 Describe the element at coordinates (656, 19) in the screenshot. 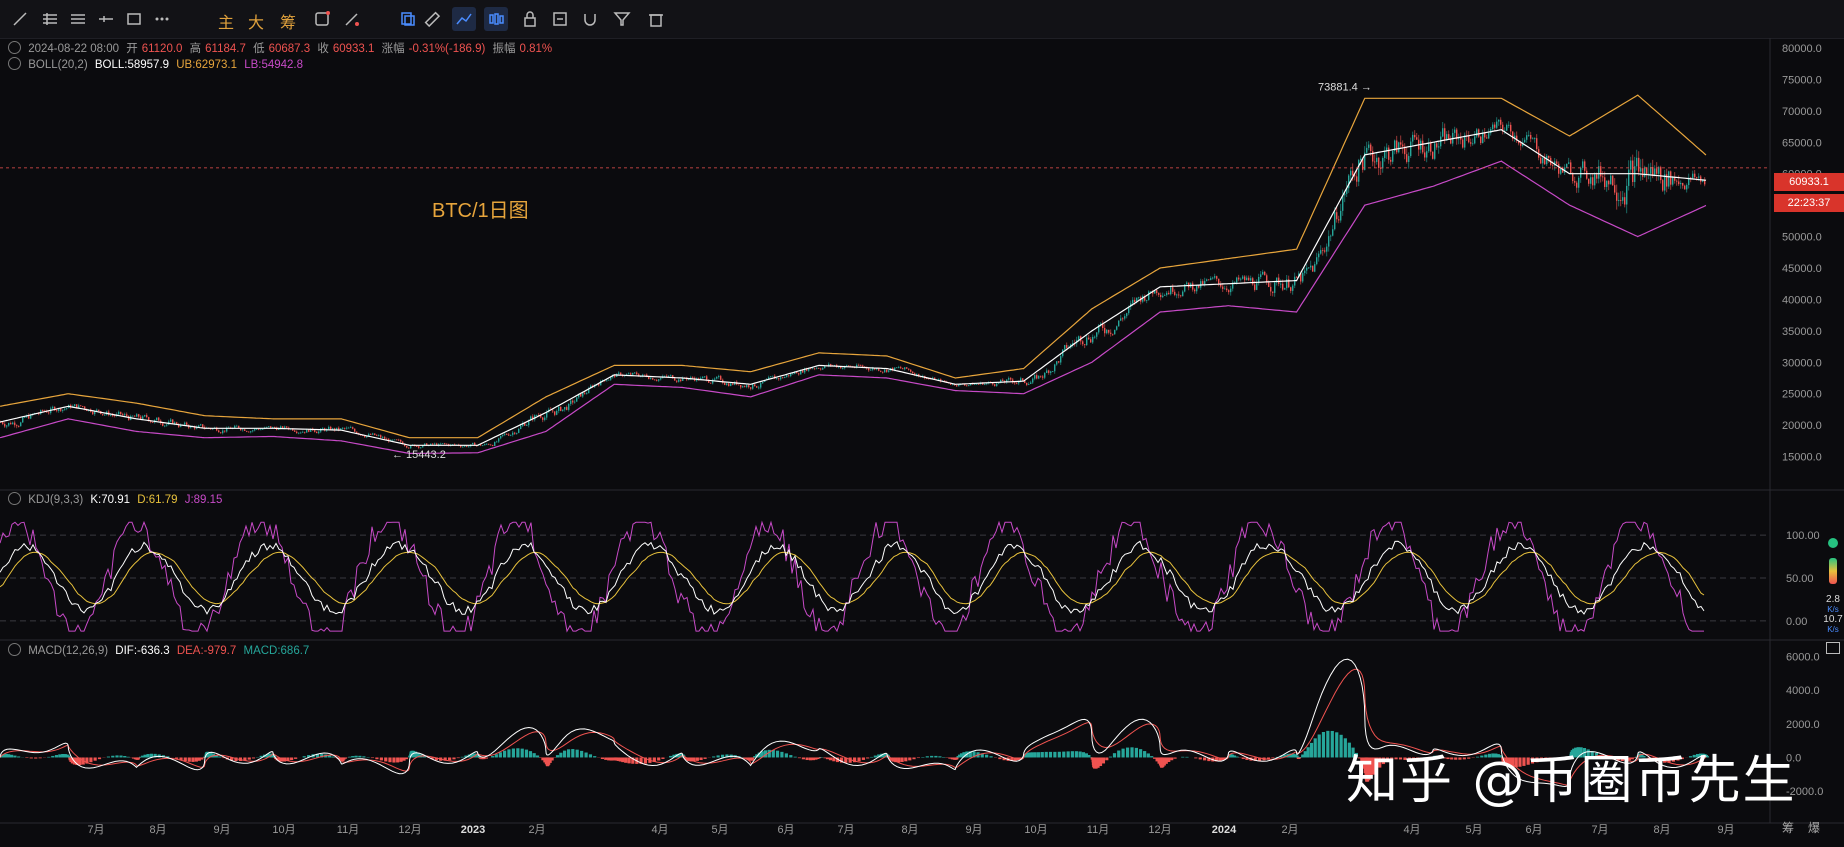

I see `trash-icon` at that location.